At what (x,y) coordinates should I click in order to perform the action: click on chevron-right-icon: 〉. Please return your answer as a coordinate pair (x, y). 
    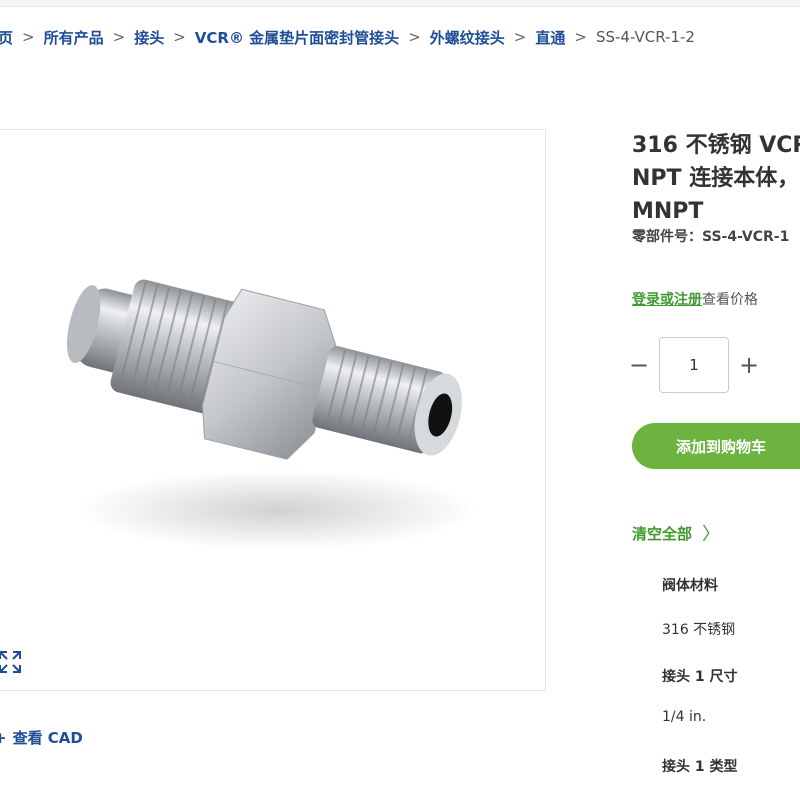
    Looking at the image, I should click on (711, 534).